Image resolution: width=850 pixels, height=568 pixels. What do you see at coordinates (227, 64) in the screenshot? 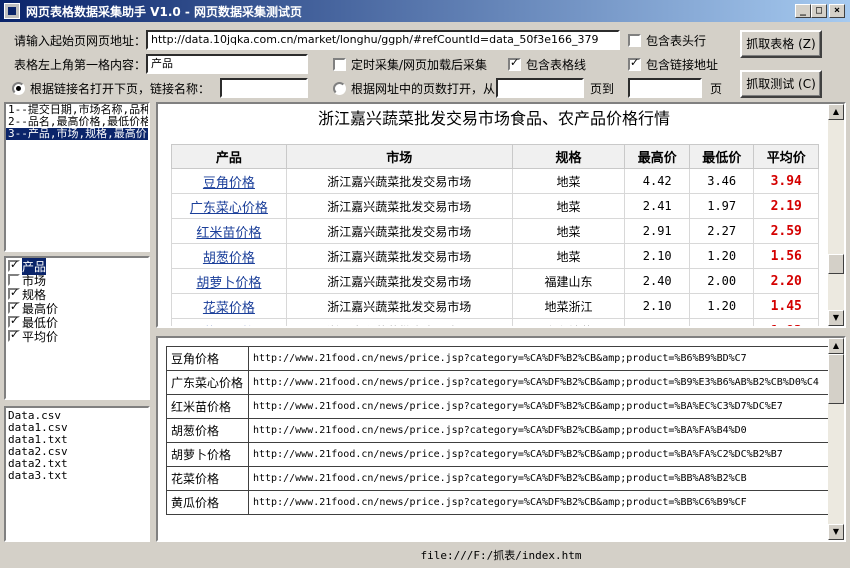
I see `first-cell-input: 产品` at bounding box center [227, 64].